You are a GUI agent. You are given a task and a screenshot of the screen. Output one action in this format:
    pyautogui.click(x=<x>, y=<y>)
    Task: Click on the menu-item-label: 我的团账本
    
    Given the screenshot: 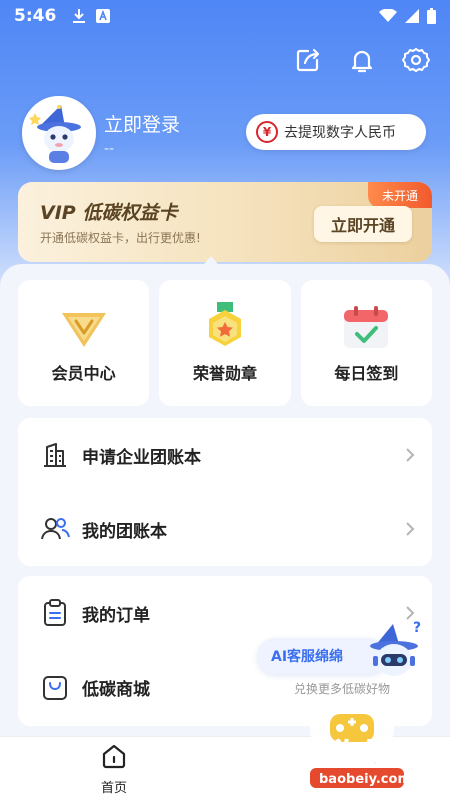 What is the action you would take?
    pyautogui.click(x=124, y=531)
    